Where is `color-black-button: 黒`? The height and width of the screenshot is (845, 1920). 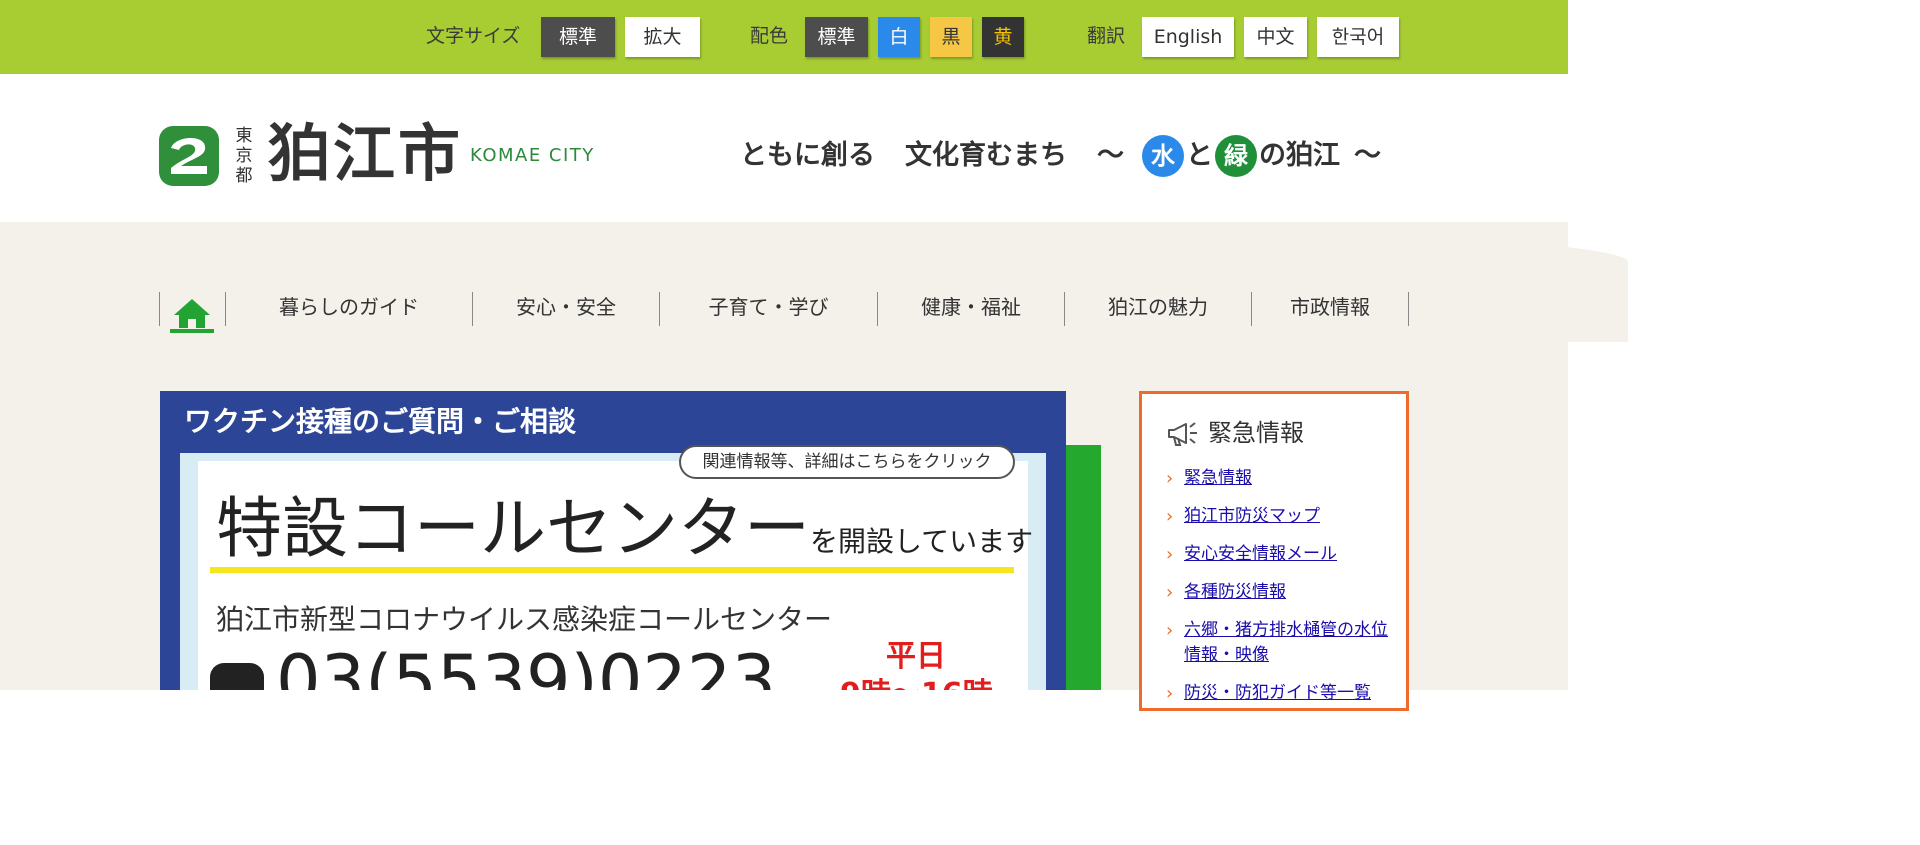
color-black-button: 黒 is located at coordinates (951, 37).